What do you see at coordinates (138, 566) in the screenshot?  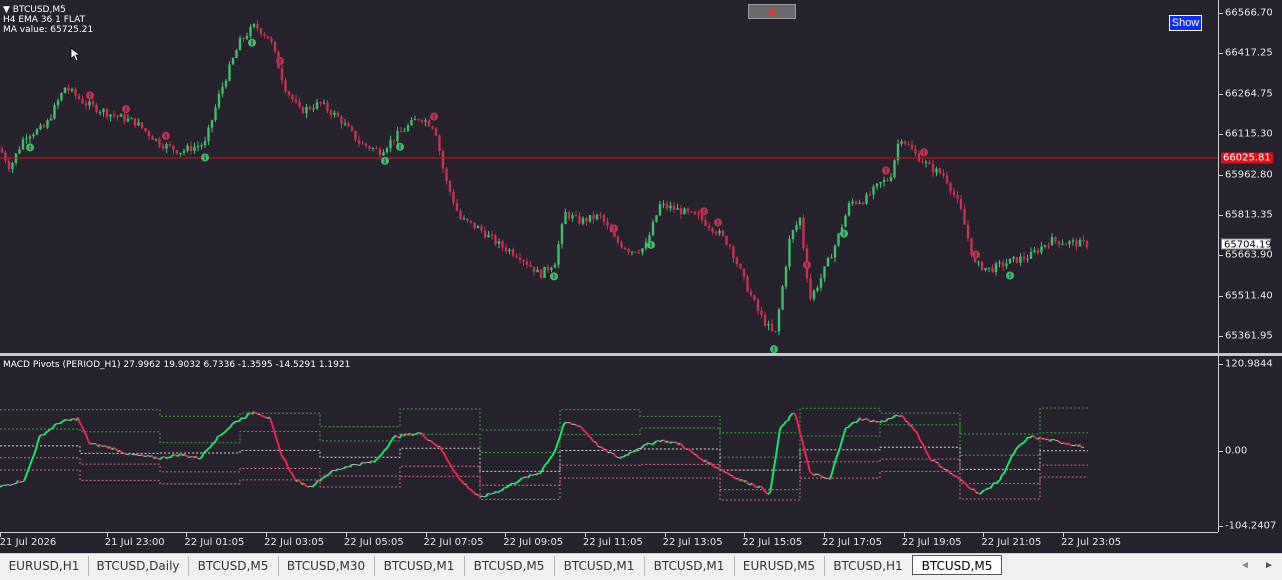 I see `chart-tab: BTCUSD,Daily` at bounding box center [138, 566].